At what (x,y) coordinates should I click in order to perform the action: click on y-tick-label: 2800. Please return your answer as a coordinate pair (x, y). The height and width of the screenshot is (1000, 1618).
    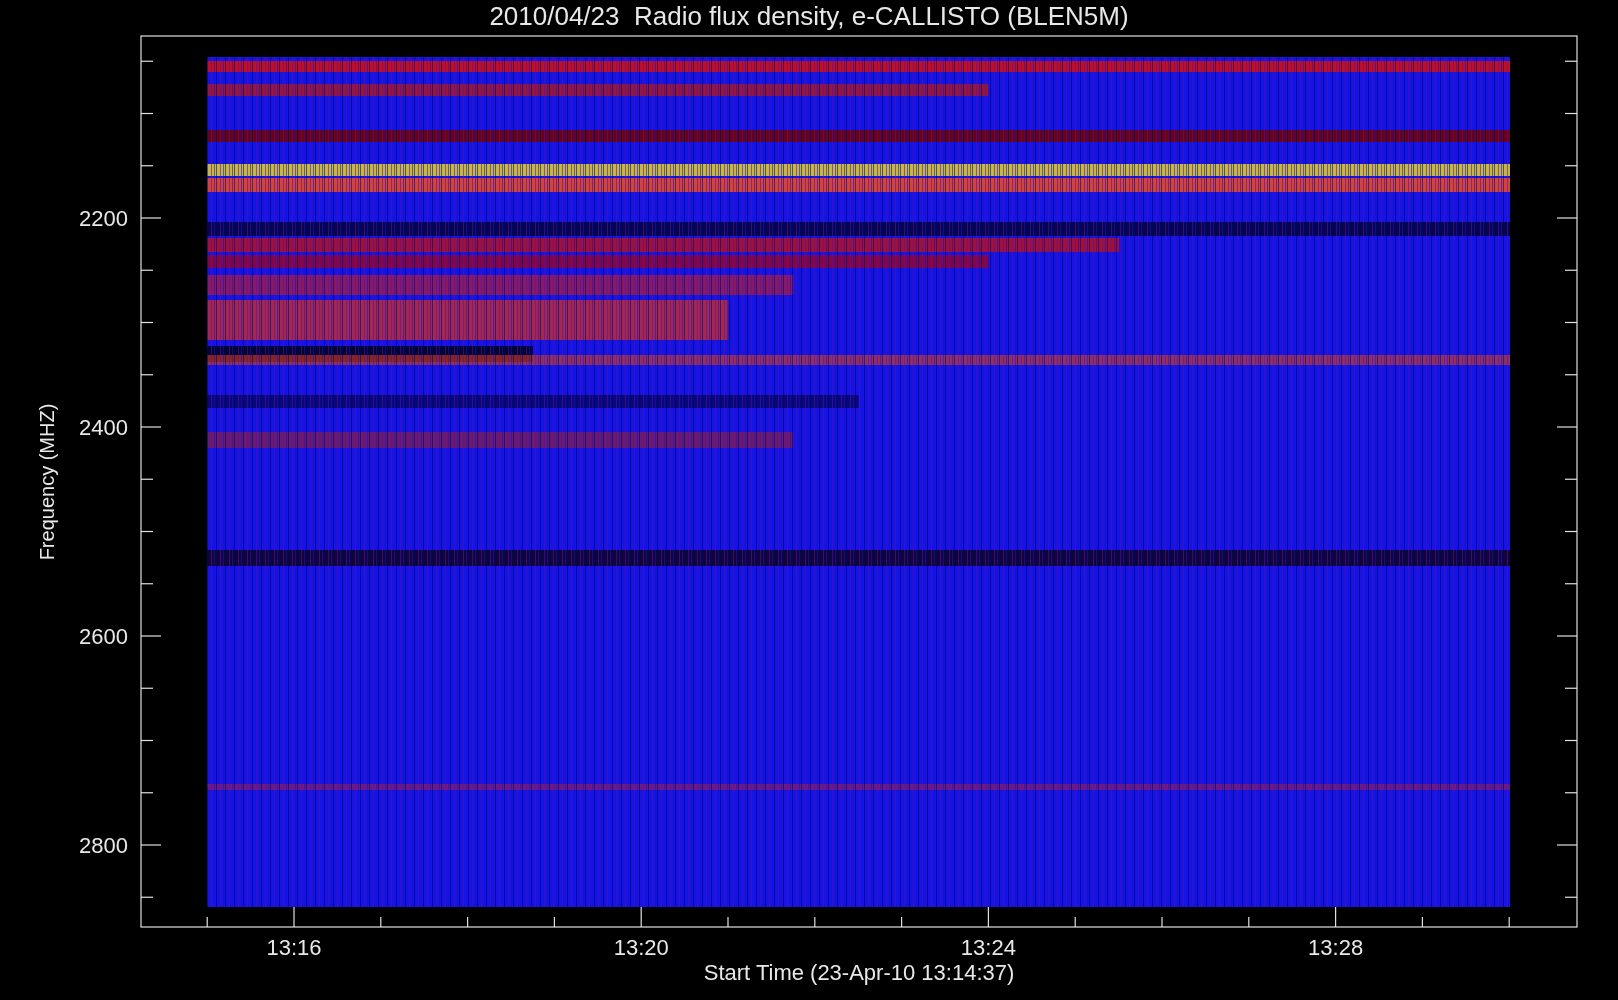
    Looking at the image, I should click on (103, 845).